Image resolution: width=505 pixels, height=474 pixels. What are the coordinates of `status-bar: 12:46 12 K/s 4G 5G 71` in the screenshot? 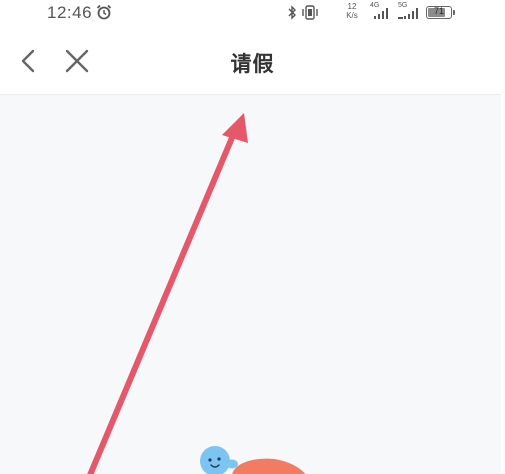 It's located at (252, 13).